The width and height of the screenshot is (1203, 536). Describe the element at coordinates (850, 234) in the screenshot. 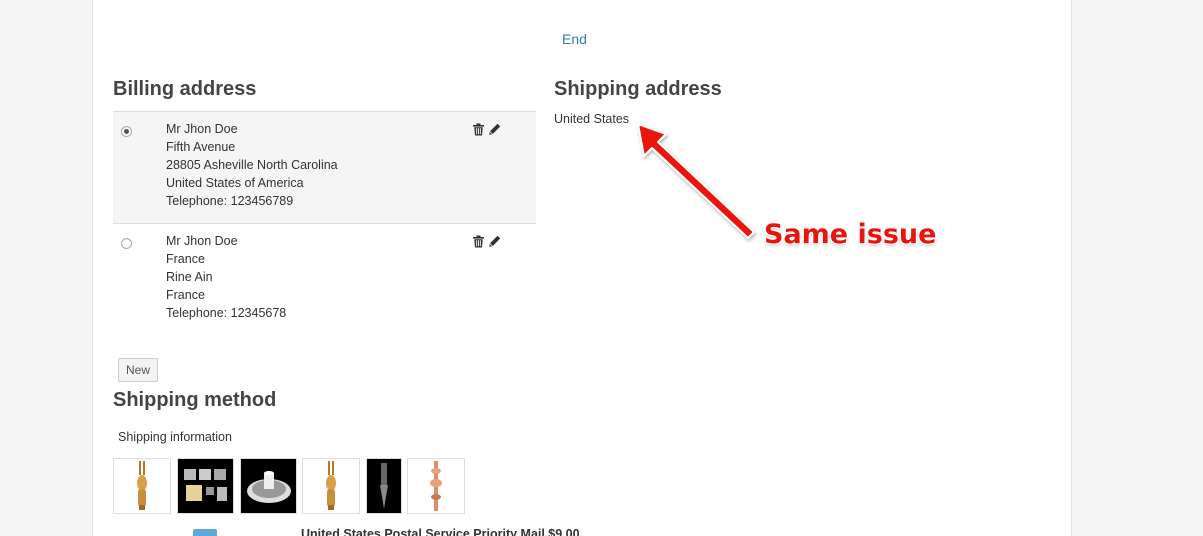

I see `annotation-label: Same issue` at that location.